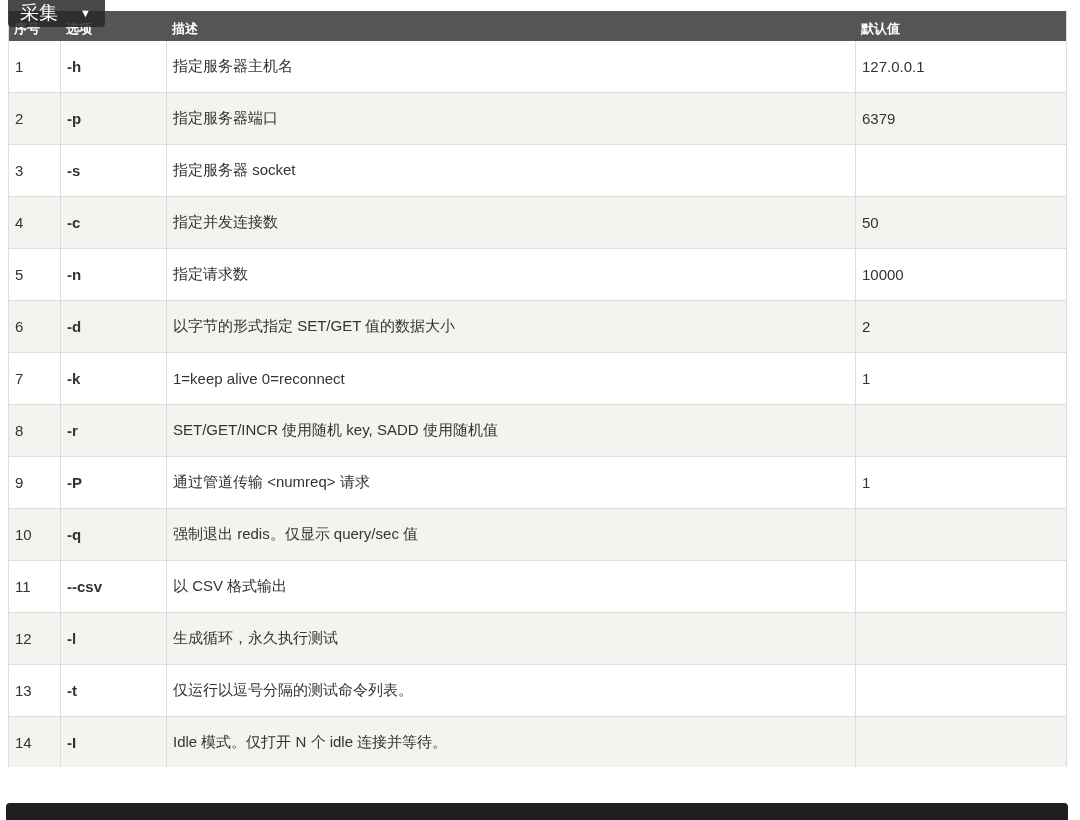 This screenshot has height=820, width=1080. I want to click on table-cell: 生成循环，永久执行测试, so click(255, 638).